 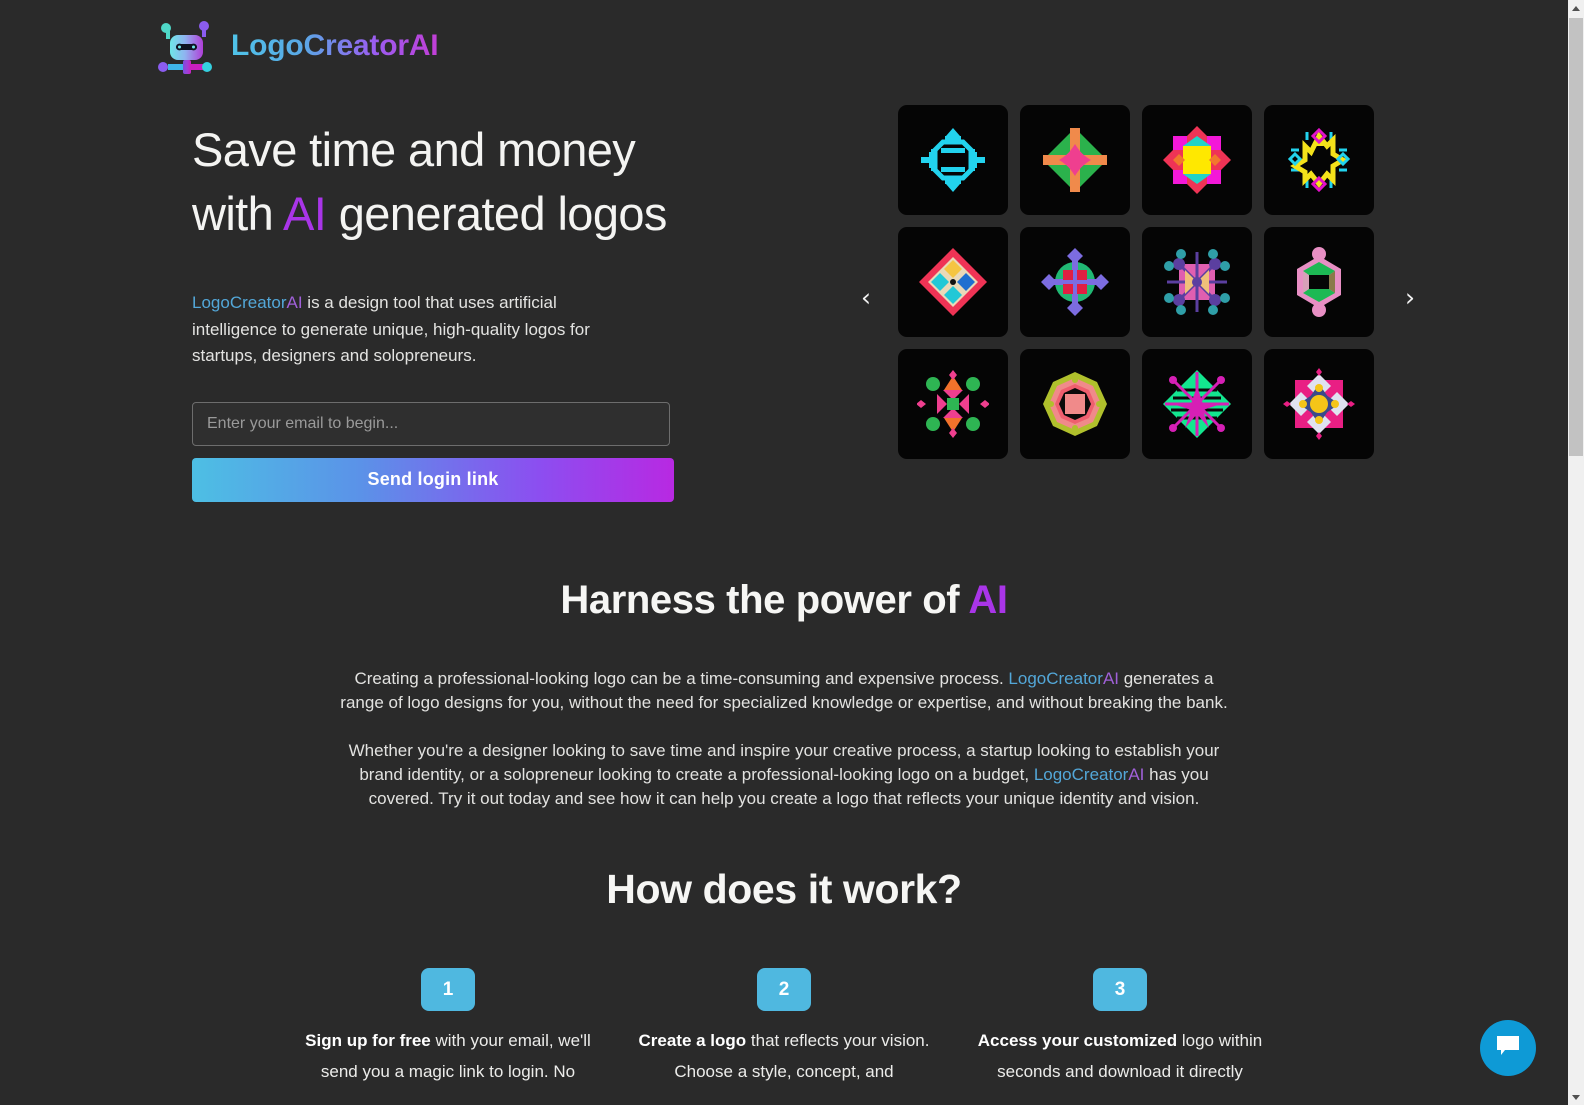 I want to click on logo-carousel: ‹ ›, so click(x=1137, y=297).